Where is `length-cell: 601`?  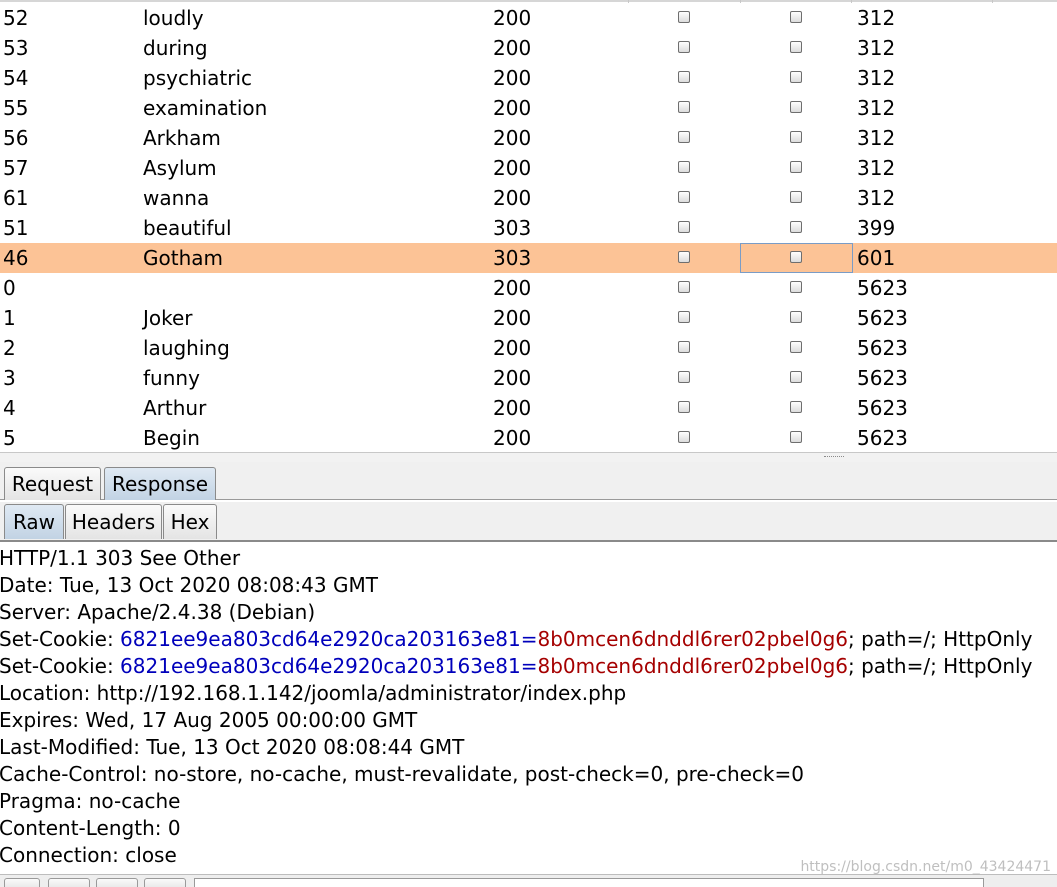
length-cell: 601 is located at coordinates (876, 258).